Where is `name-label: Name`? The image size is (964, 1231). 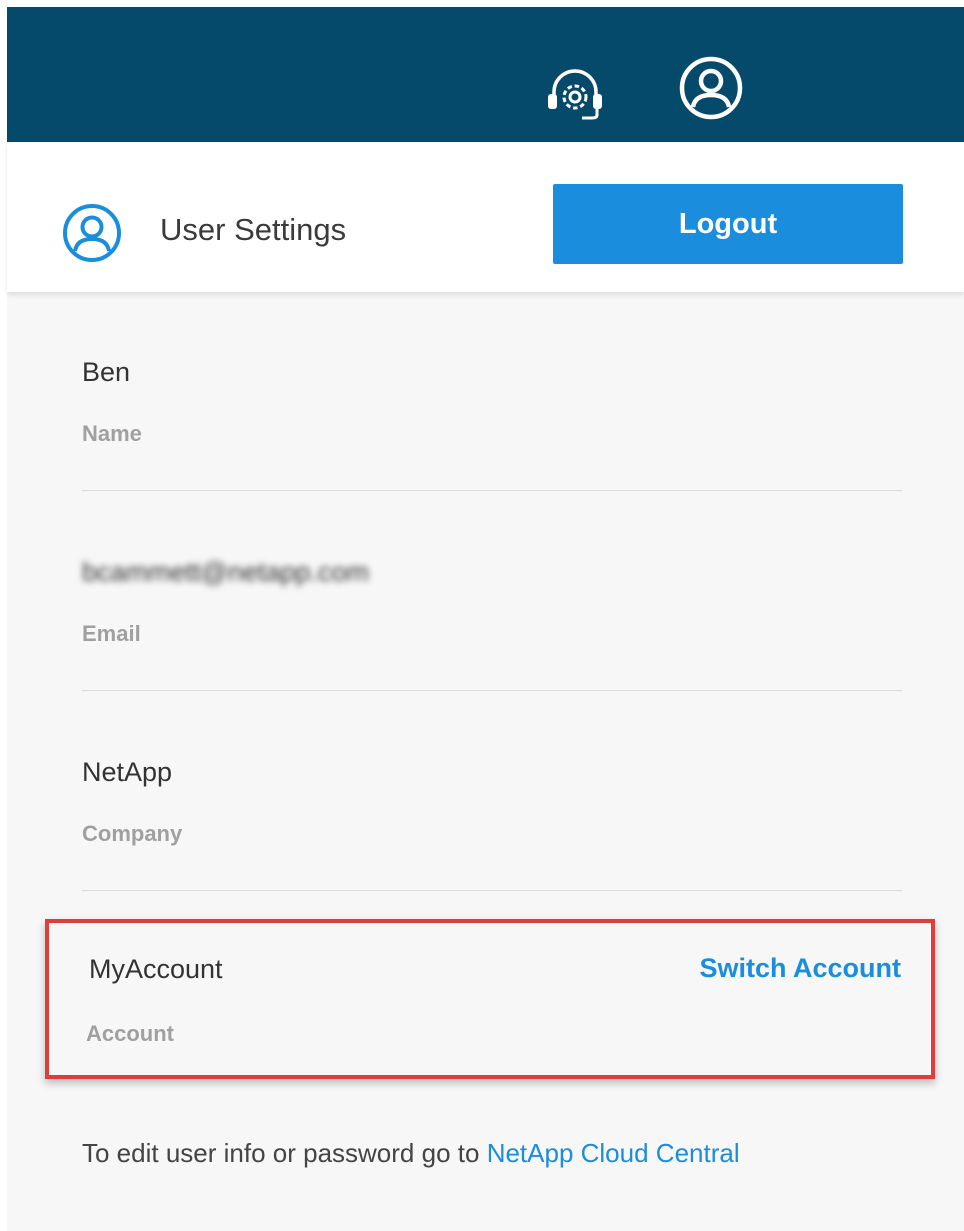 name-label: Name is located at coordinates (112, 433).